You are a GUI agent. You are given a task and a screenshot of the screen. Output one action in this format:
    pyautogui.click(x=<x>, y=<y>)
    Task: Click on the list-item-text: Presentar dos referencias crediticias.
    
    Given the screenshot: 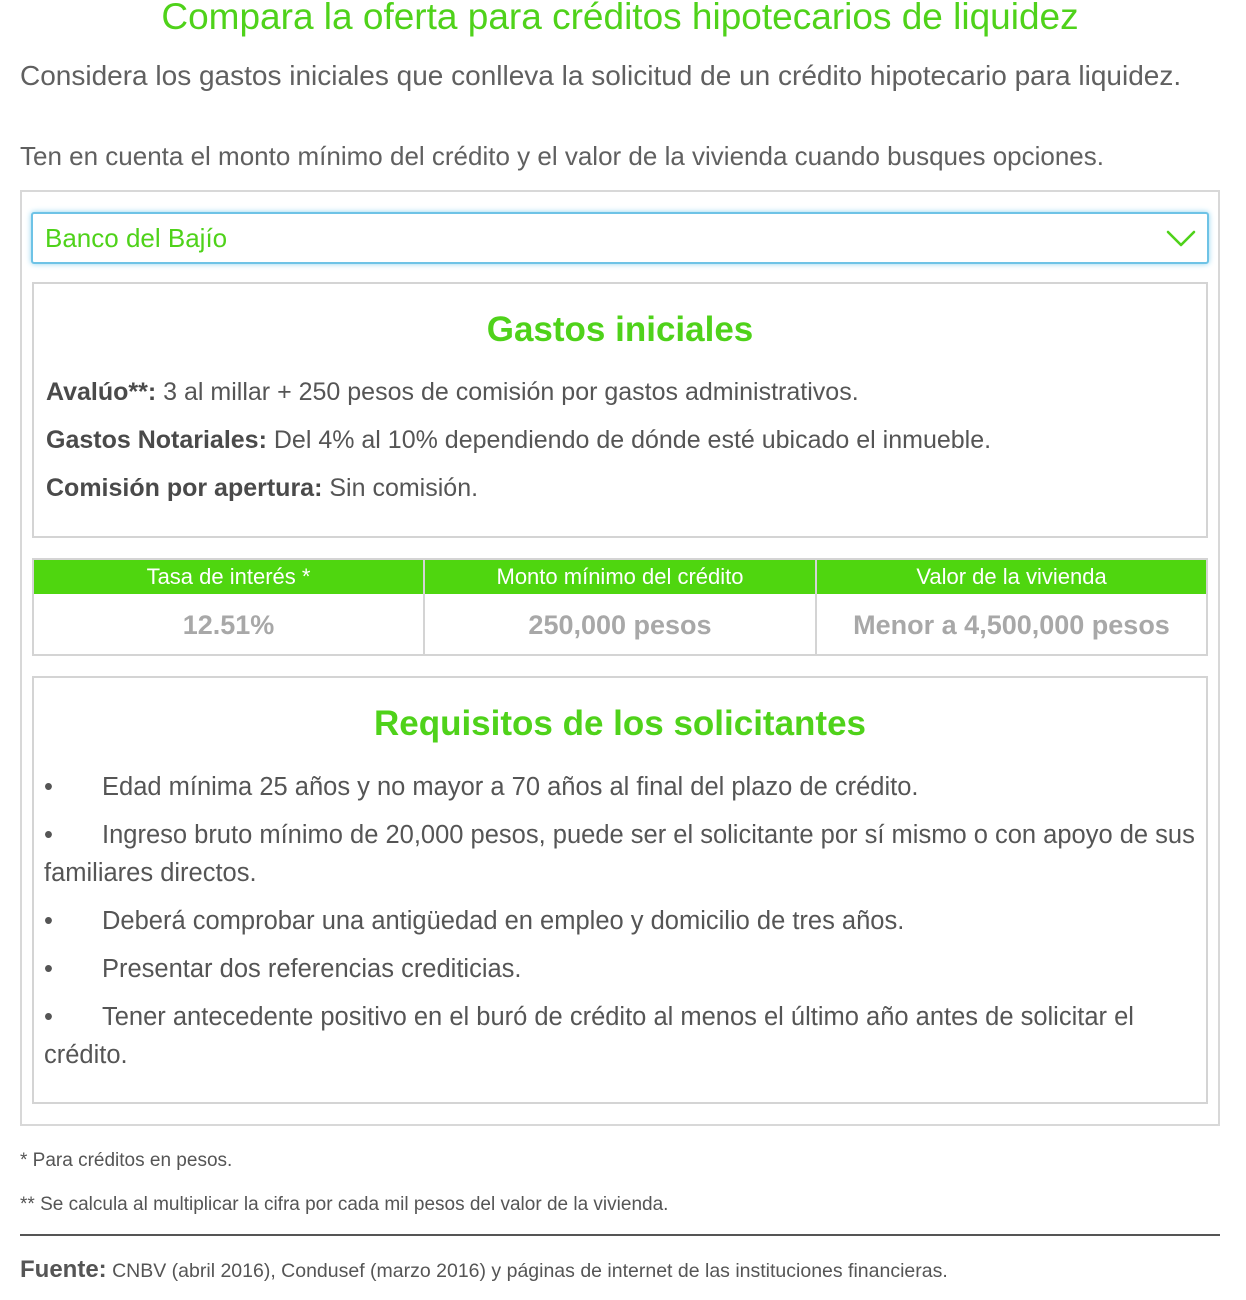 What is the action you would take?
    pyautogui.click(x=312, y=969)
    